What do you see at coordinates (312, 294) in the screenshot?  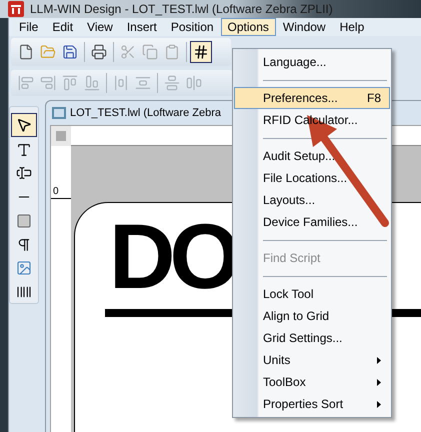 I see `menu-option: Lock Tool` at bounding box center [312, 294].